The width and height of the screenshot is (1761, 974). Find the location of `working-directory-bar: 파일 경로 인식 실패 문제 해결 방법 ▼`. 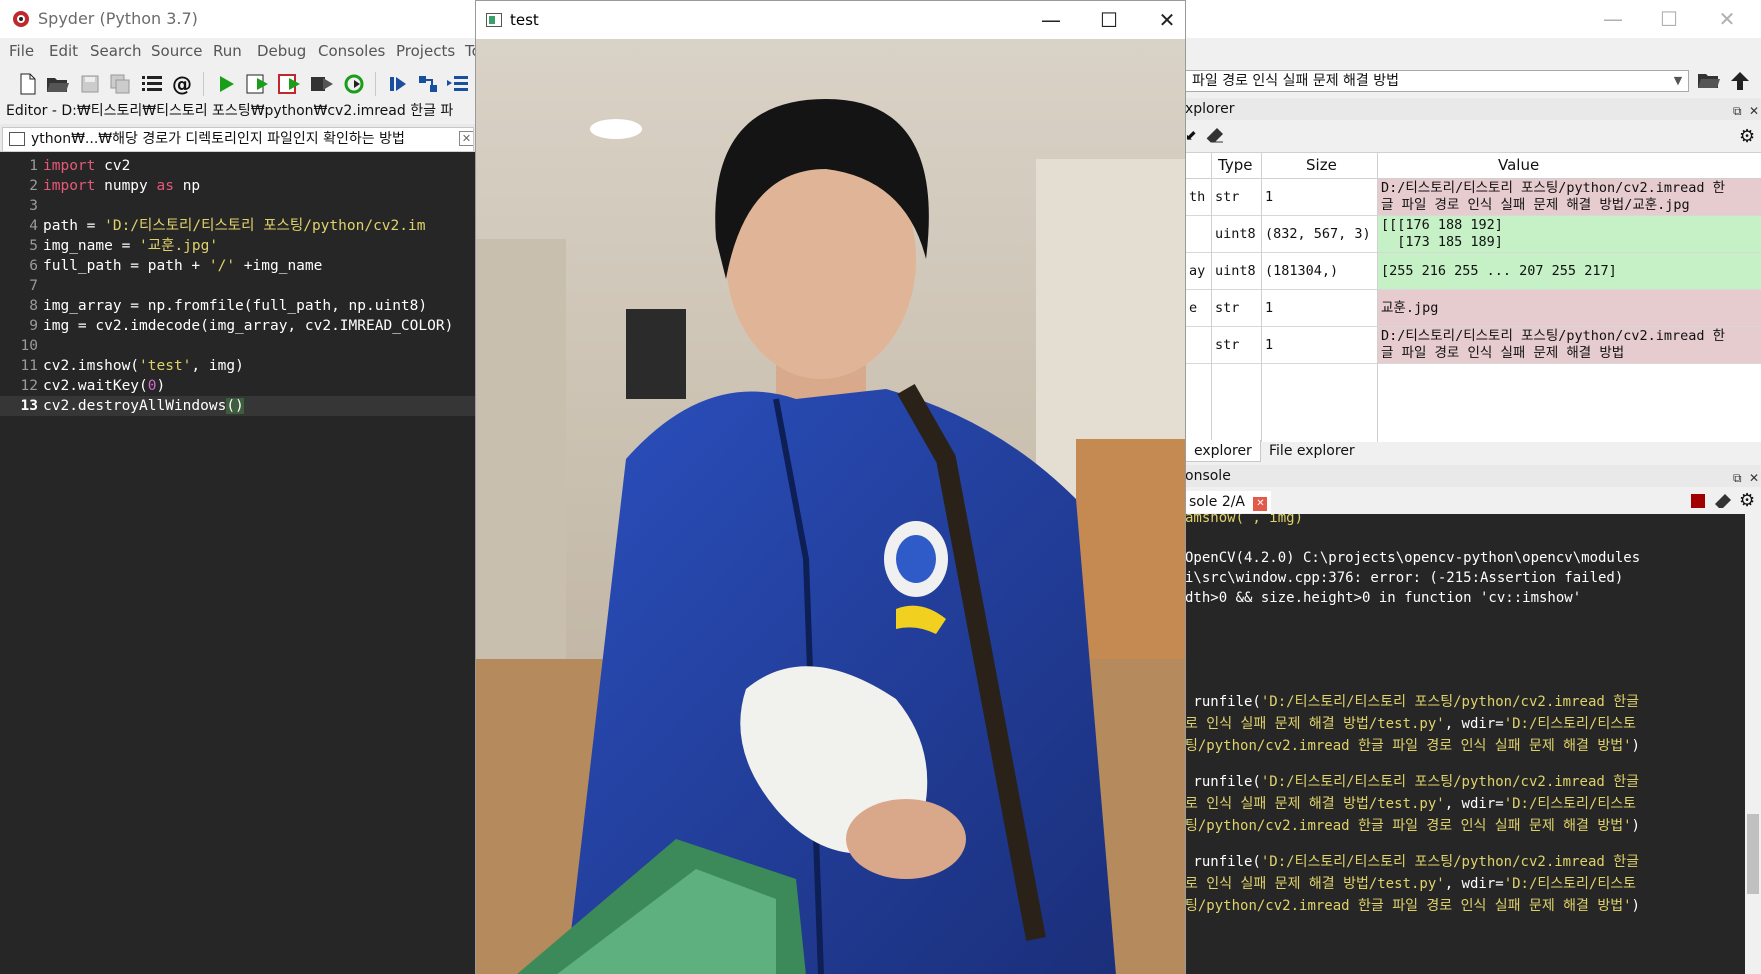

working-directory-bar: 파일 경로 인식 실패 문제 해결 방법 ▼ is located at coordinates (1473, 82).